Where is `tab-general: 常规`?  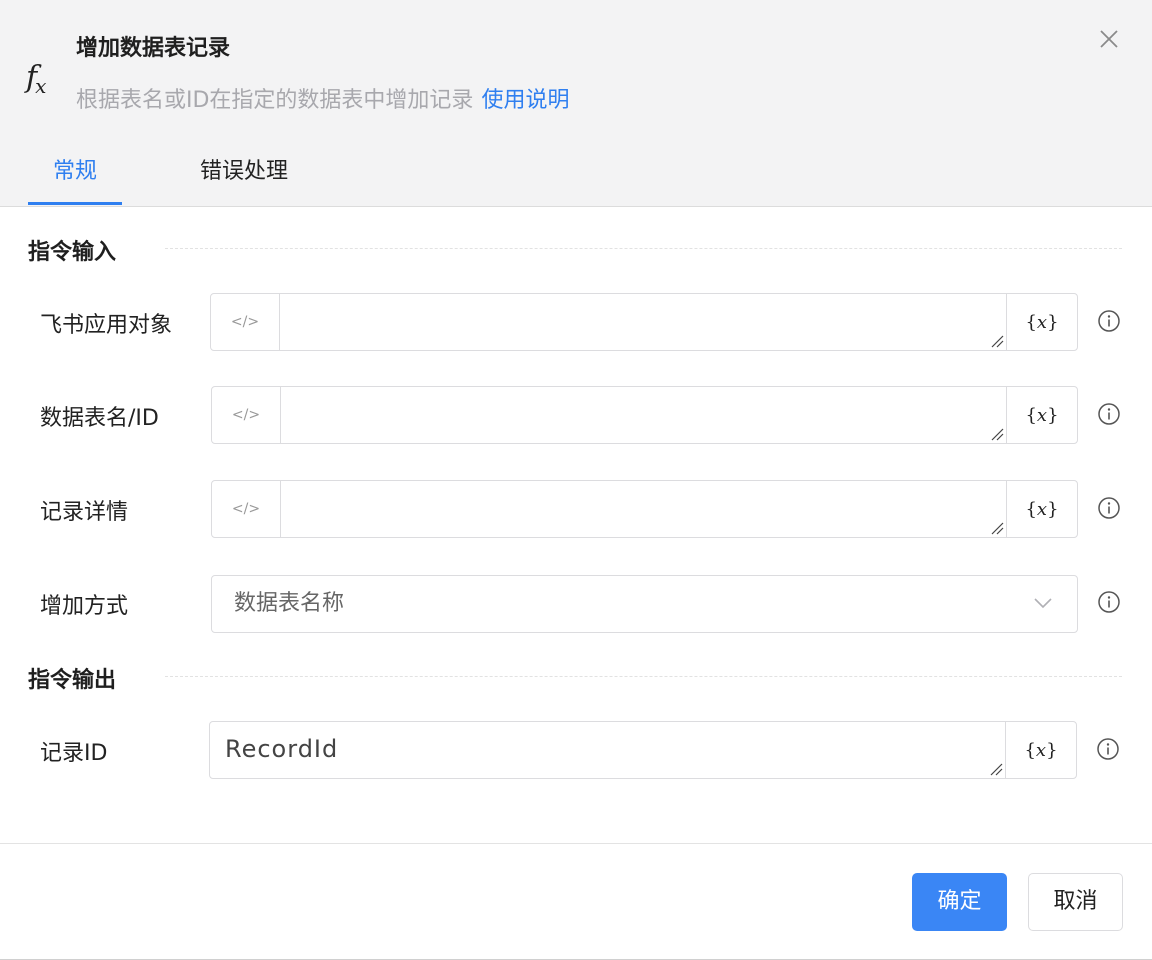
tab-general: 常规 is located at coordinates (75, 177).